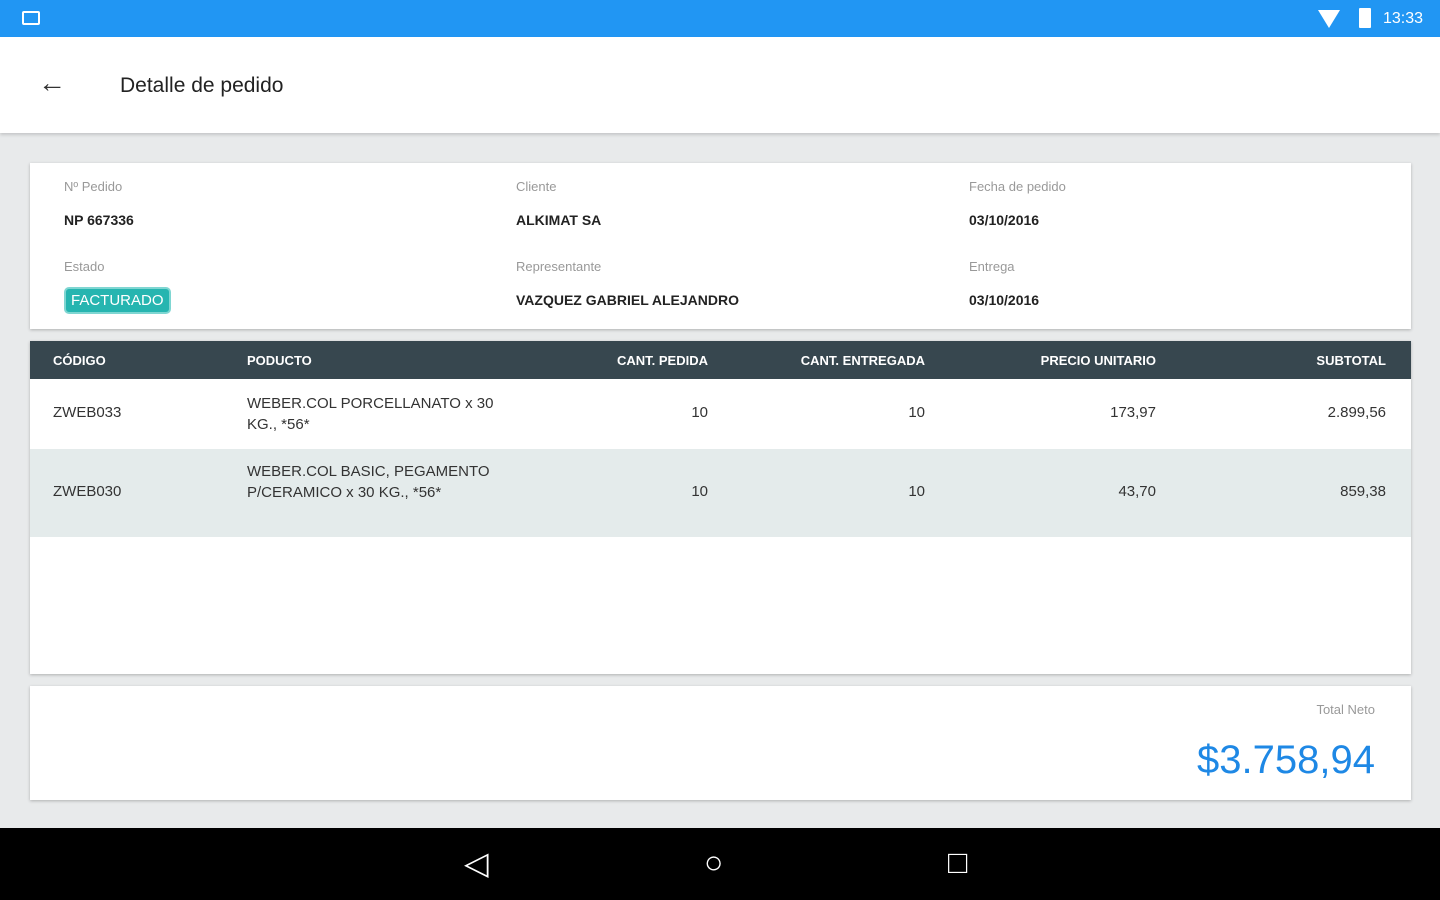 This screenshot has height=900, width=1440. Describe the element at coordinates (1329, 19) in the screenshot. I see `wifi-icon` at that location.